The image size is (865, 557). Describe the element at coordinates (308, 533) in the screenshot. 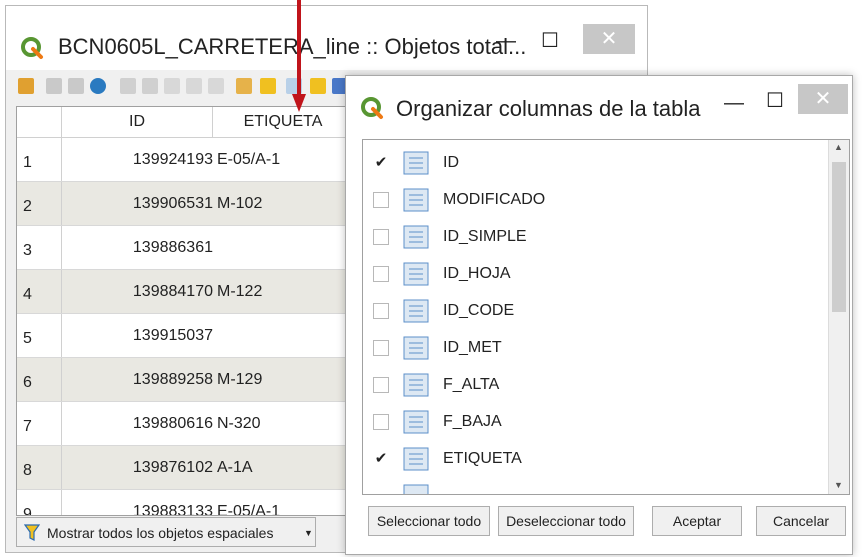

I see `dropdown-arrow-icon: ▼` at that location.